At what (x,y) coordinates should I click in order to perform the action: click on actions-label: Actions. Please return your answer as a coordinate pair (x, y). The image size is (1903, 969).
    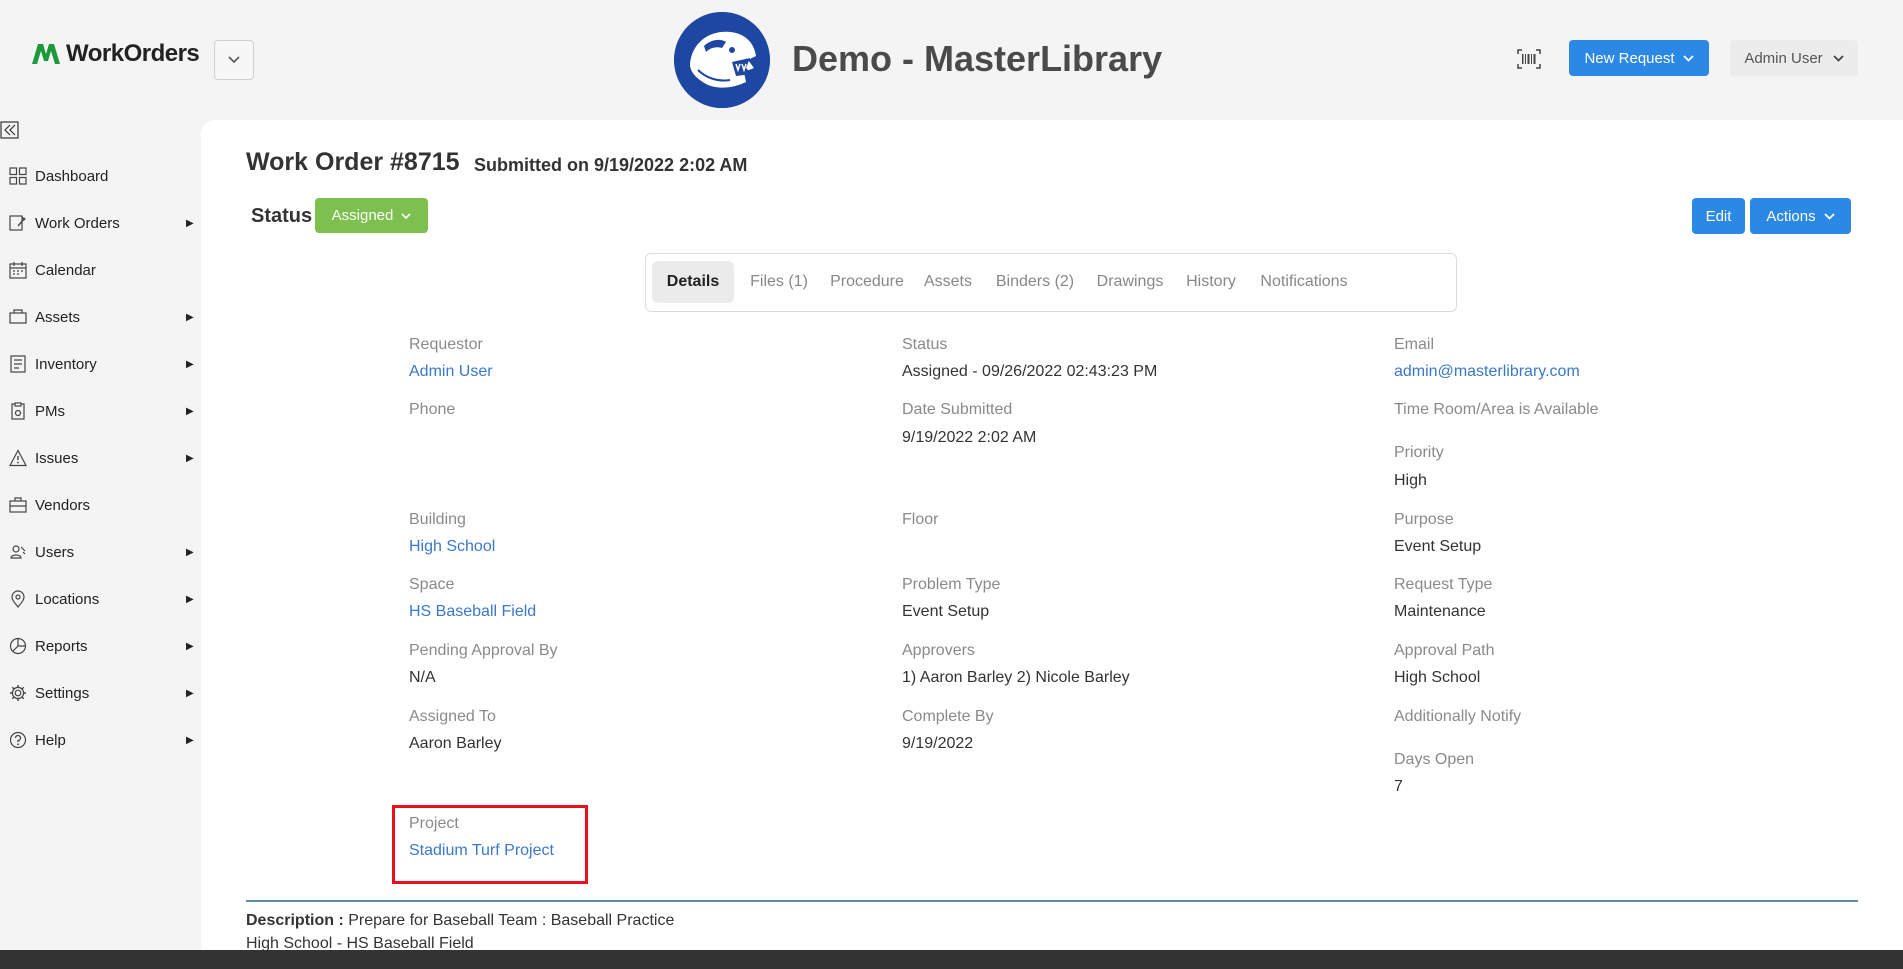
    Looking at the image, I should click on (1791, 216).